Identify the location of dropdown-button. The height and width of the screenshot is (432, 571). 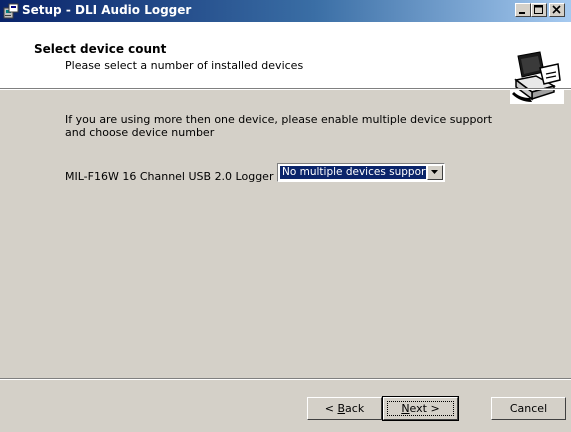
(435, 172).